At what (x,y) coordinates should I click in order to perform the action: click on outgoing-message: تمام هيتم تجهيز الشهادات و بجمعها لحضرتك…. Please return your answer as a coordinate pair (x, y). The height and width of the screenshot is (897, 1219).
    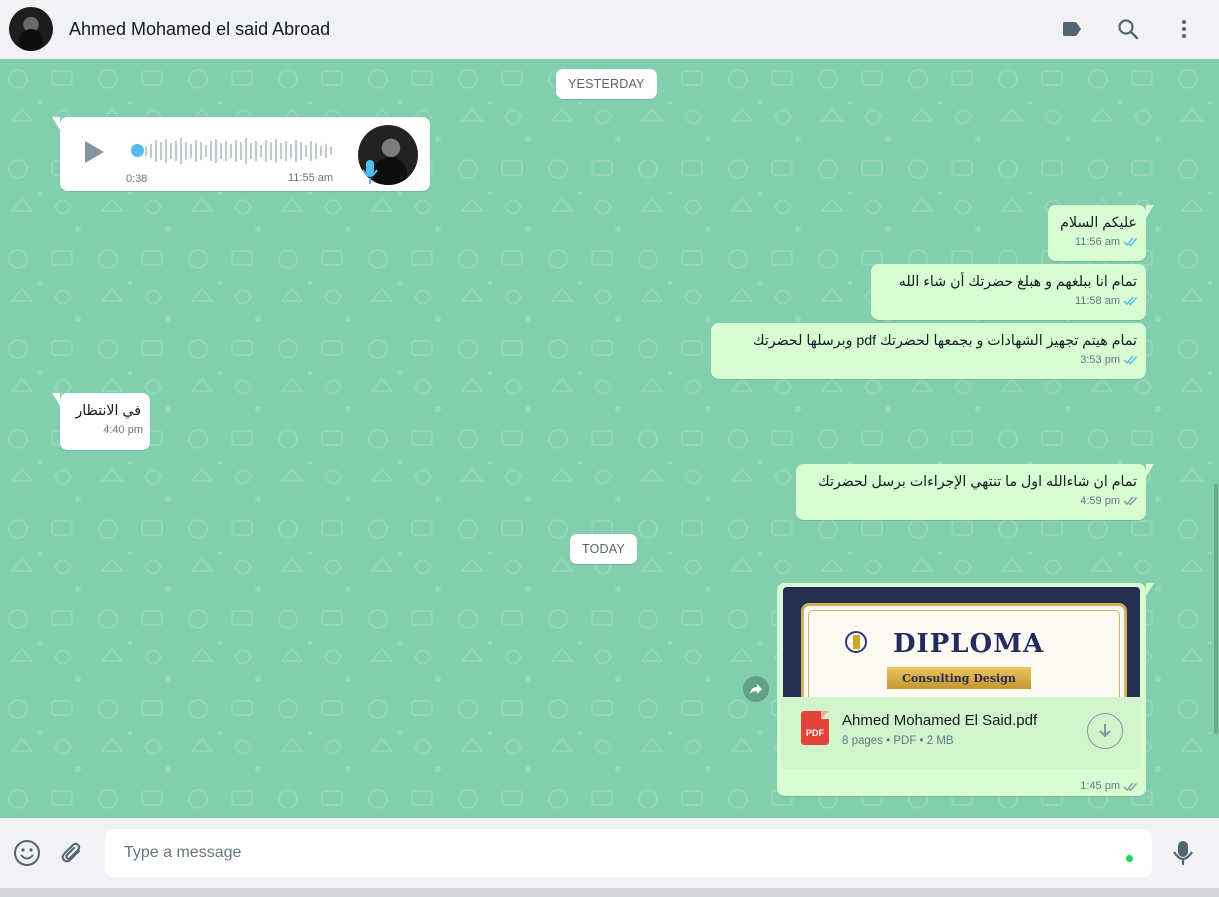
    Looking at the image, I should click on (928, 351).